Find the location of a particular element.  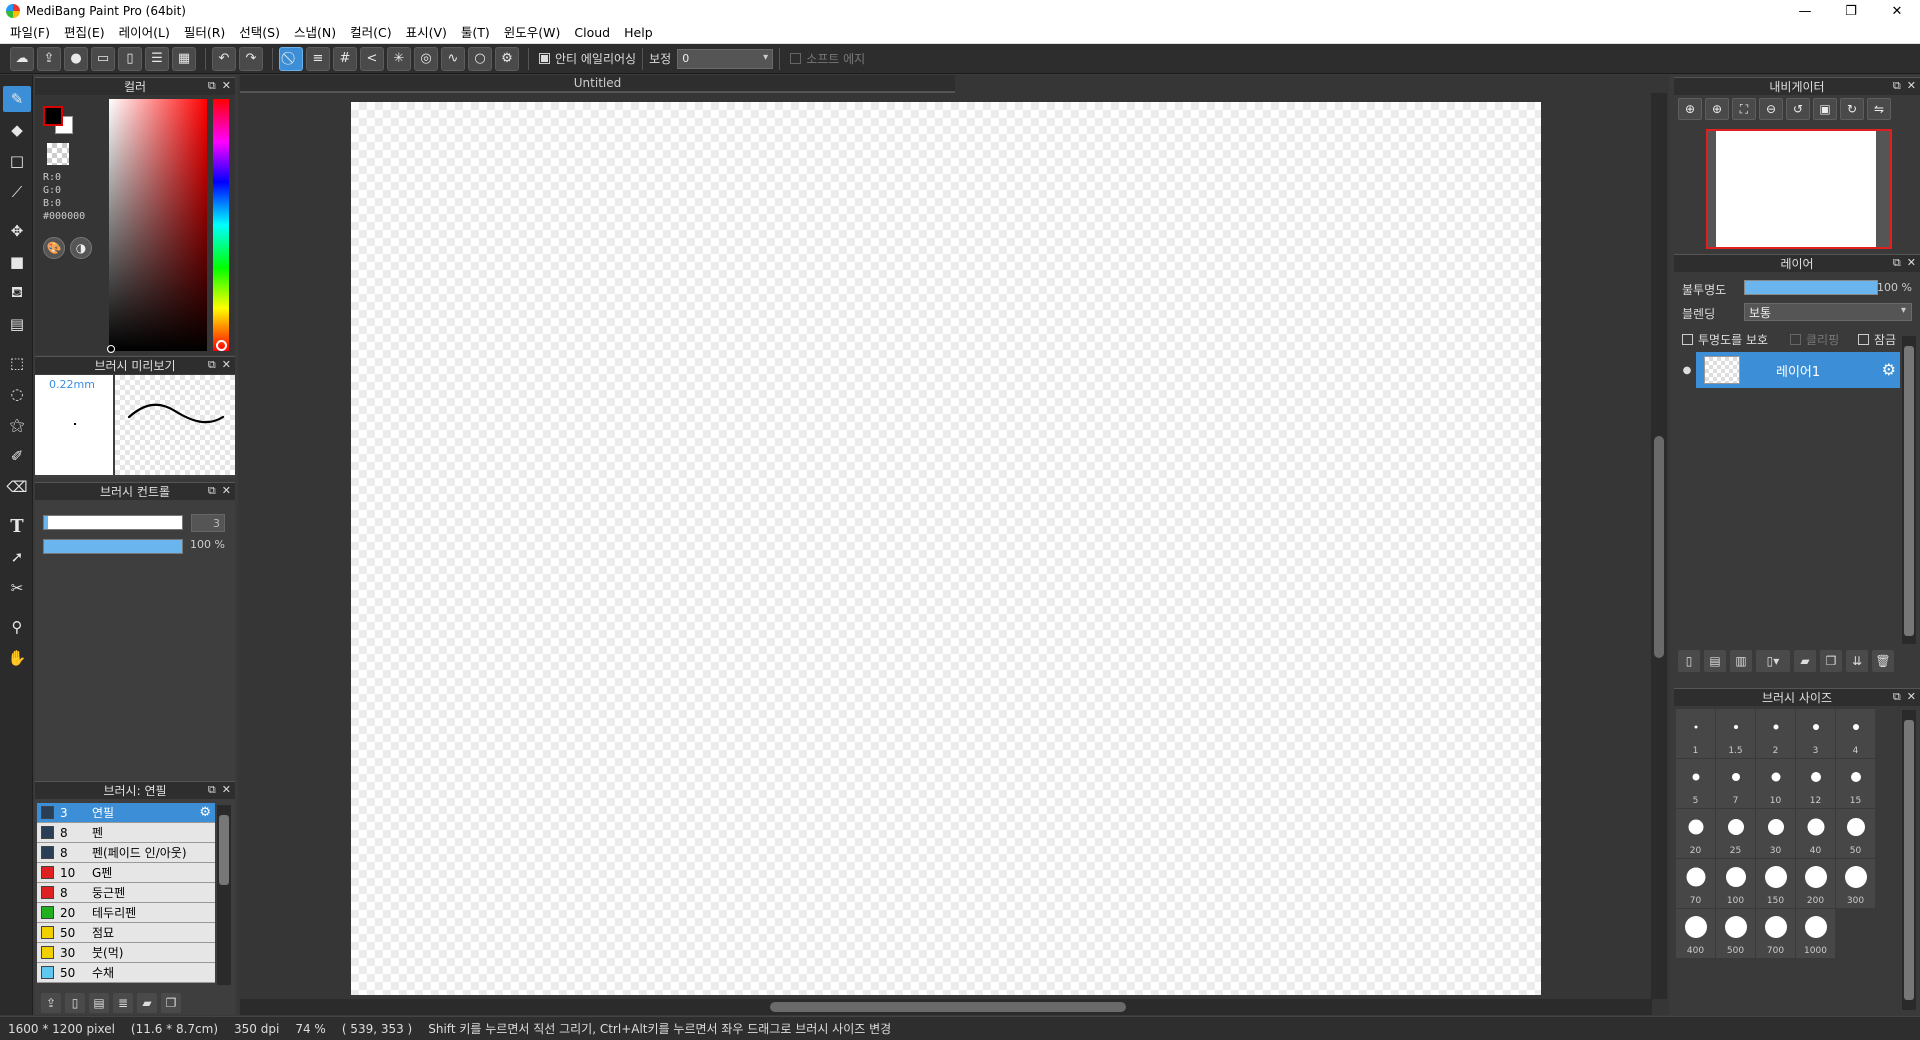

brush-list-item: 8 펜(페이드 인/아웃) is located at coordinates (126, 853).